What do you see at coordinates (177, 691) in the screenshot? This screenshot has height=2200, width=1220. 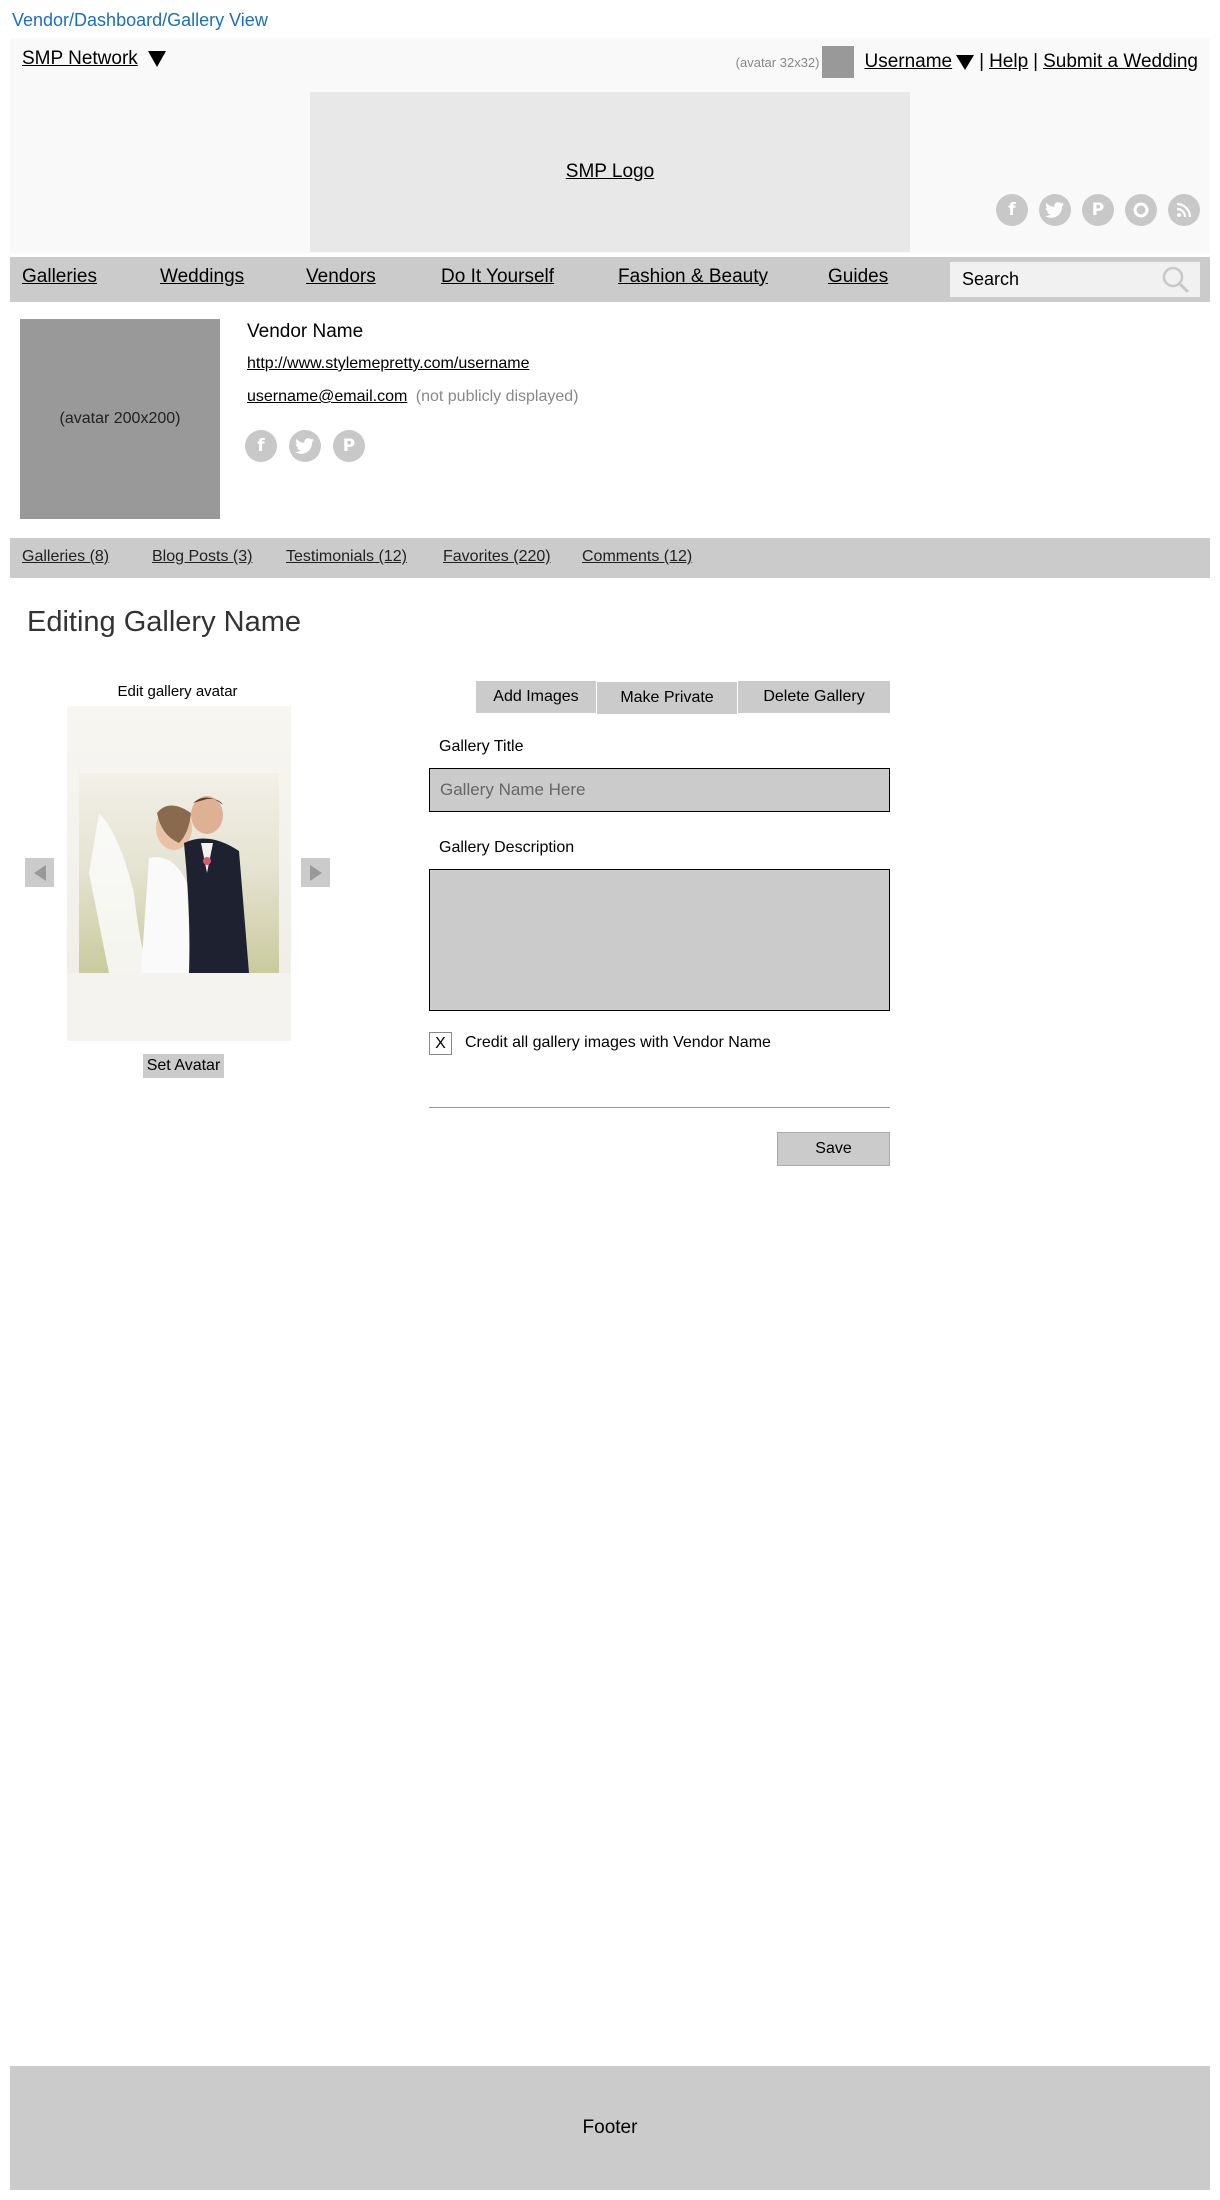 I see `avatar-editor-label: Edit gallery avatar` at bounding box center [177, 691].